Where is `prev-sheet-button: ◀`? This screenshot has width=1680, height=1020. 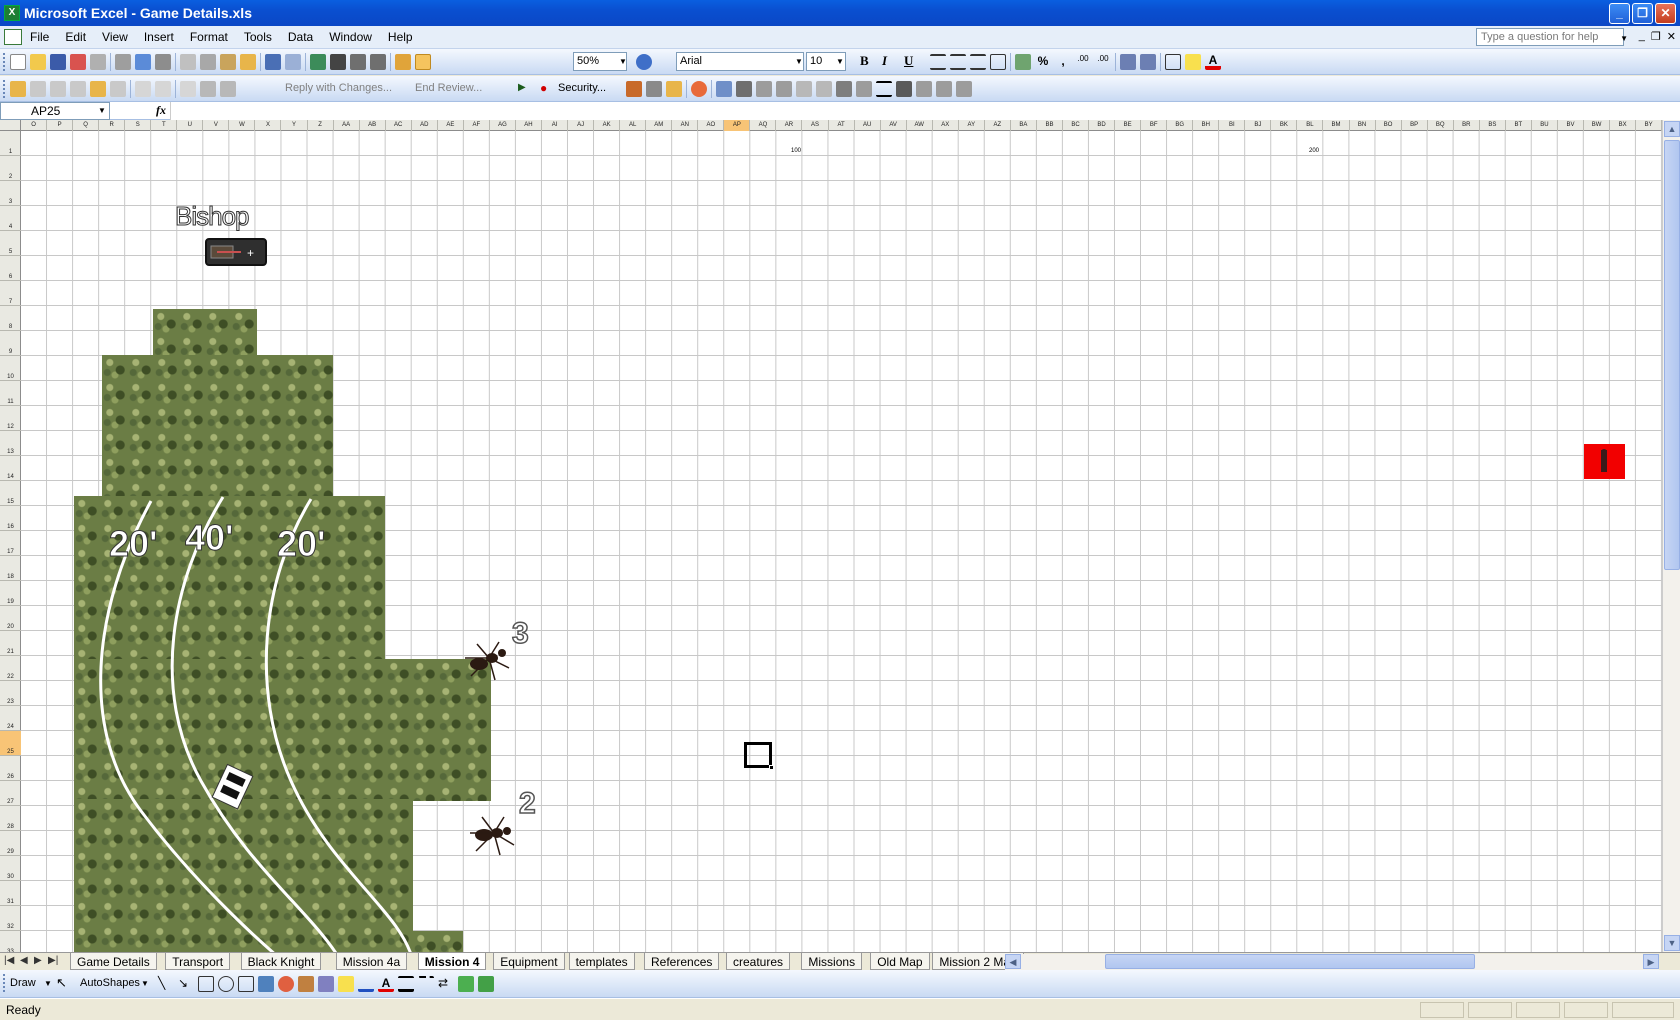 prev-sheet-button: ◀ is located at coordinates (24, 960).